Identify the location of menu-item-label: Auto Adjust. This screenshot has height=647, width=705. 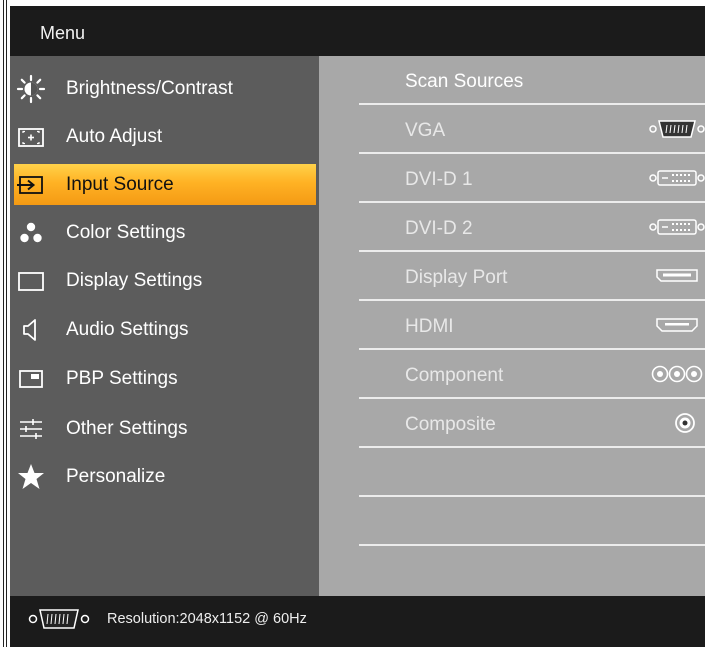
(114, 136).